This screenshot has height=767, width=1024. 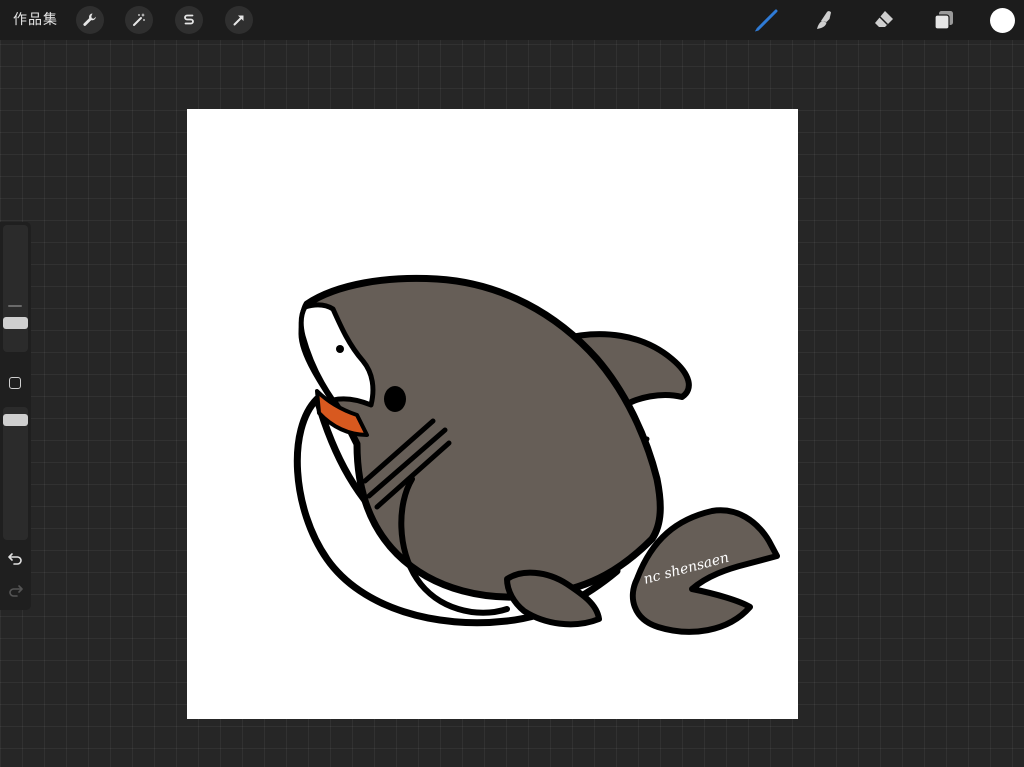 I want to click on transform-button, so click(x=239, y=20).